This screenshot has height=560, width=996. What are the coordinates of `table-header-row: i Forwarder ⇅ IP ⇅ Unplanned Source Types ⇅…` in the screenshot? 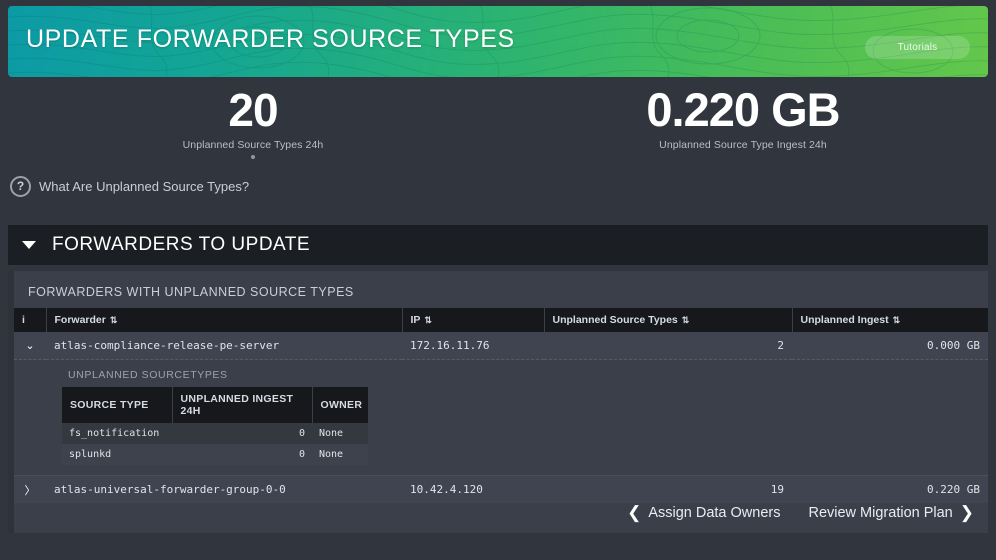 It's located at (501, 320).